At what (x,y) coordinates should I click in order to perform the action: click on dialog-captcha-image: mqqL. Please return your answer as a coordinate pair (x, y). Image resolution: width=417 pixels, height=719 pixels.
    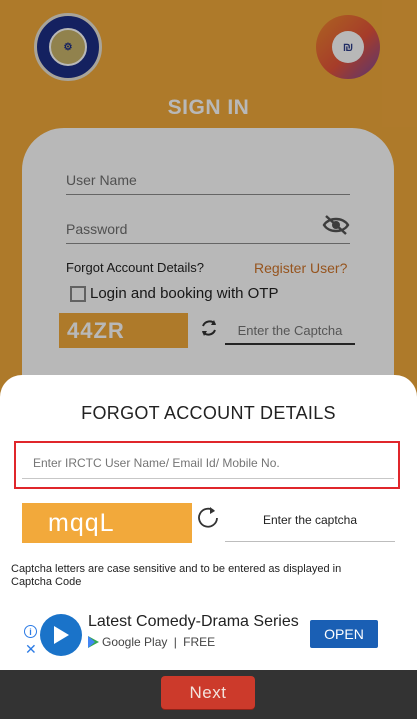
    Looking at the image, I should click on (107, 523).